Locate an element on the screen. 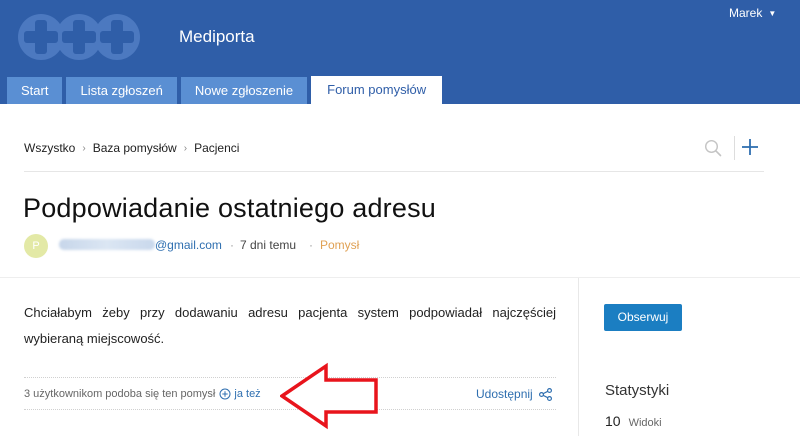 Image resolution: width=800 pixels, height=436 pixels. tab-forum-pomyslow: Forum pomysłów is located at coordinates (377, 90).